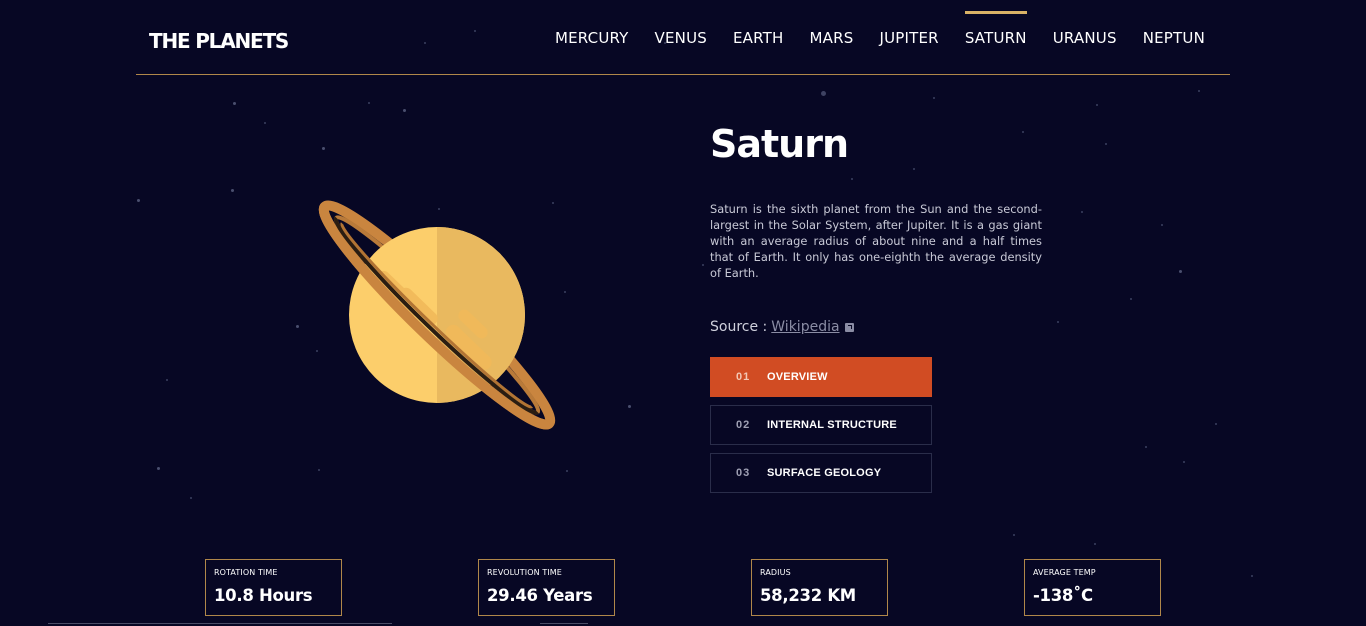 This screenshot has height=626, width=1366. What do you see at coordinates (832, 37) in the screenshot?
I see `nav-item-mars: MARS` at bounding box center [832, 37].